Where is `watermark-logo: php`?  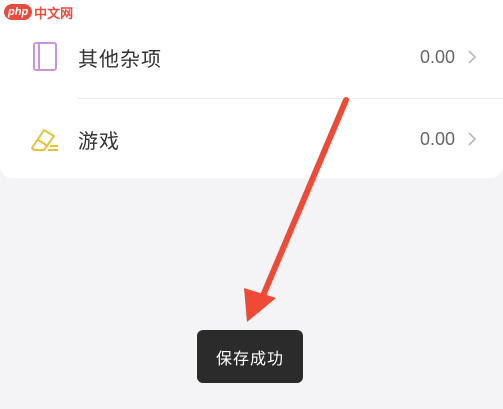
watermark-logo: php is located at coordinates (18, 12).